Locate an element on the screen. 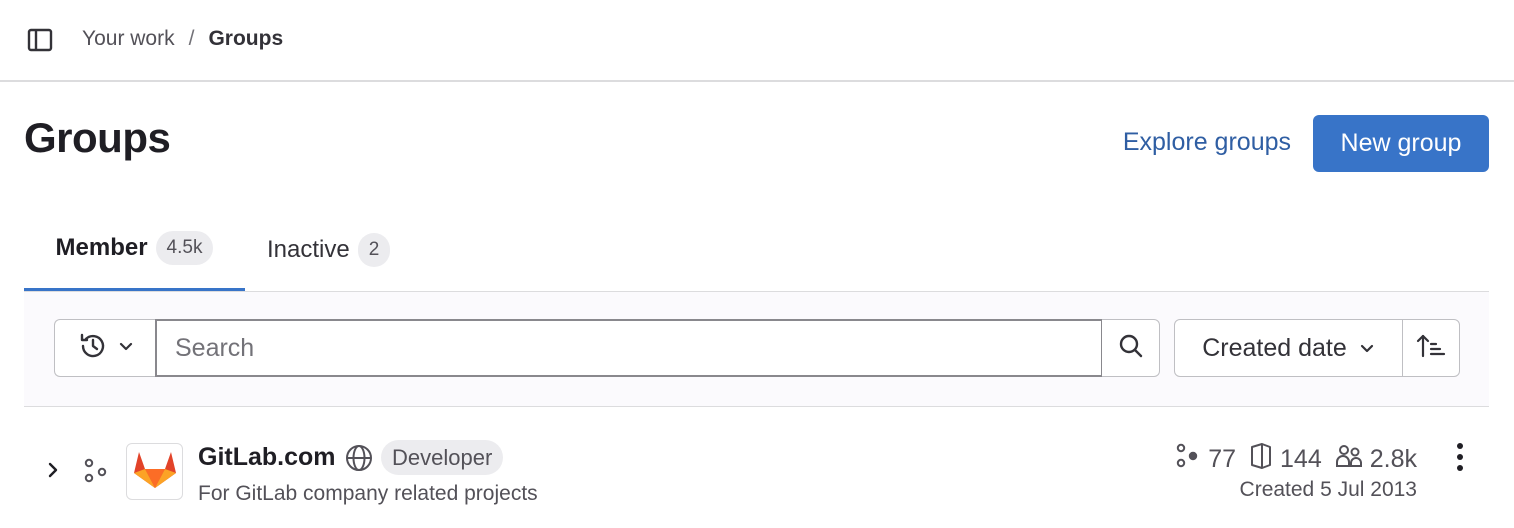 Image resolution: width=1514 pixels, height=528 pixels. search-input is located at coordinates (629, 348).